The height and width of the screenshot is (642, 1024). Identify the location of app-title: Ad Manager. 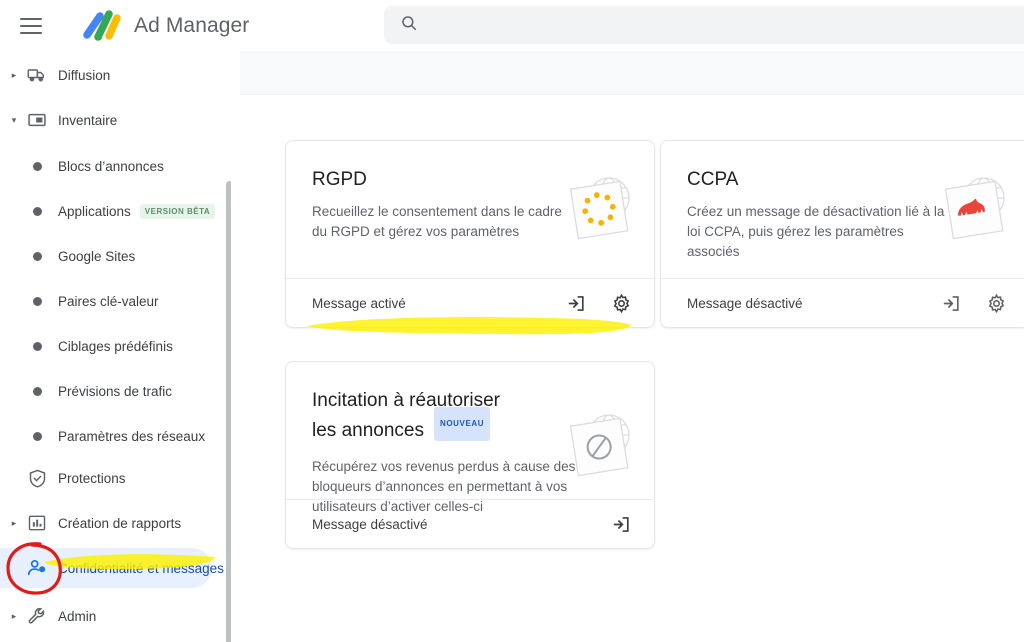
(192, 25).